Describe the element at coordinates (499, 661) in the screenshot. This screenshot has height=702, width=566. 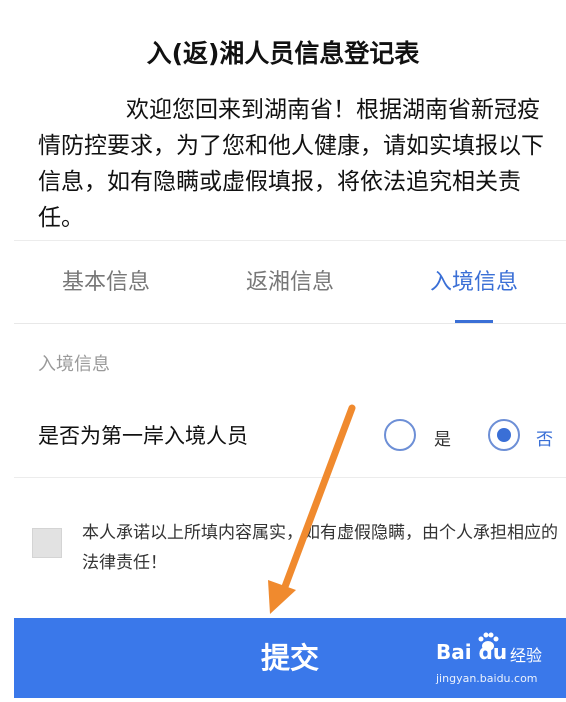
I see `baidu-watermark: Bai du 经验 jingyan.baidu.com` at that location.